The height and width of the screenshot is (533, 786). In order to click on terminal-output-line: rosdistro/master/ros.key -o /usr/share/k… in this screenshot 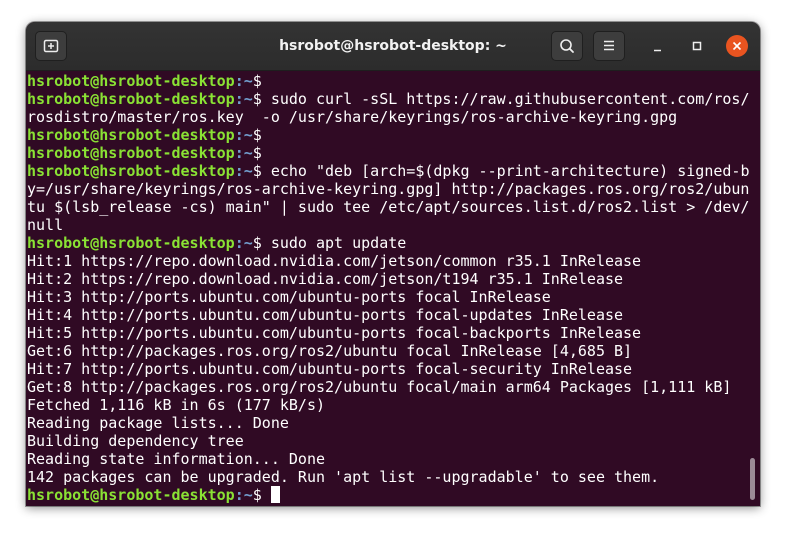, I will do `click(389, 117)`.